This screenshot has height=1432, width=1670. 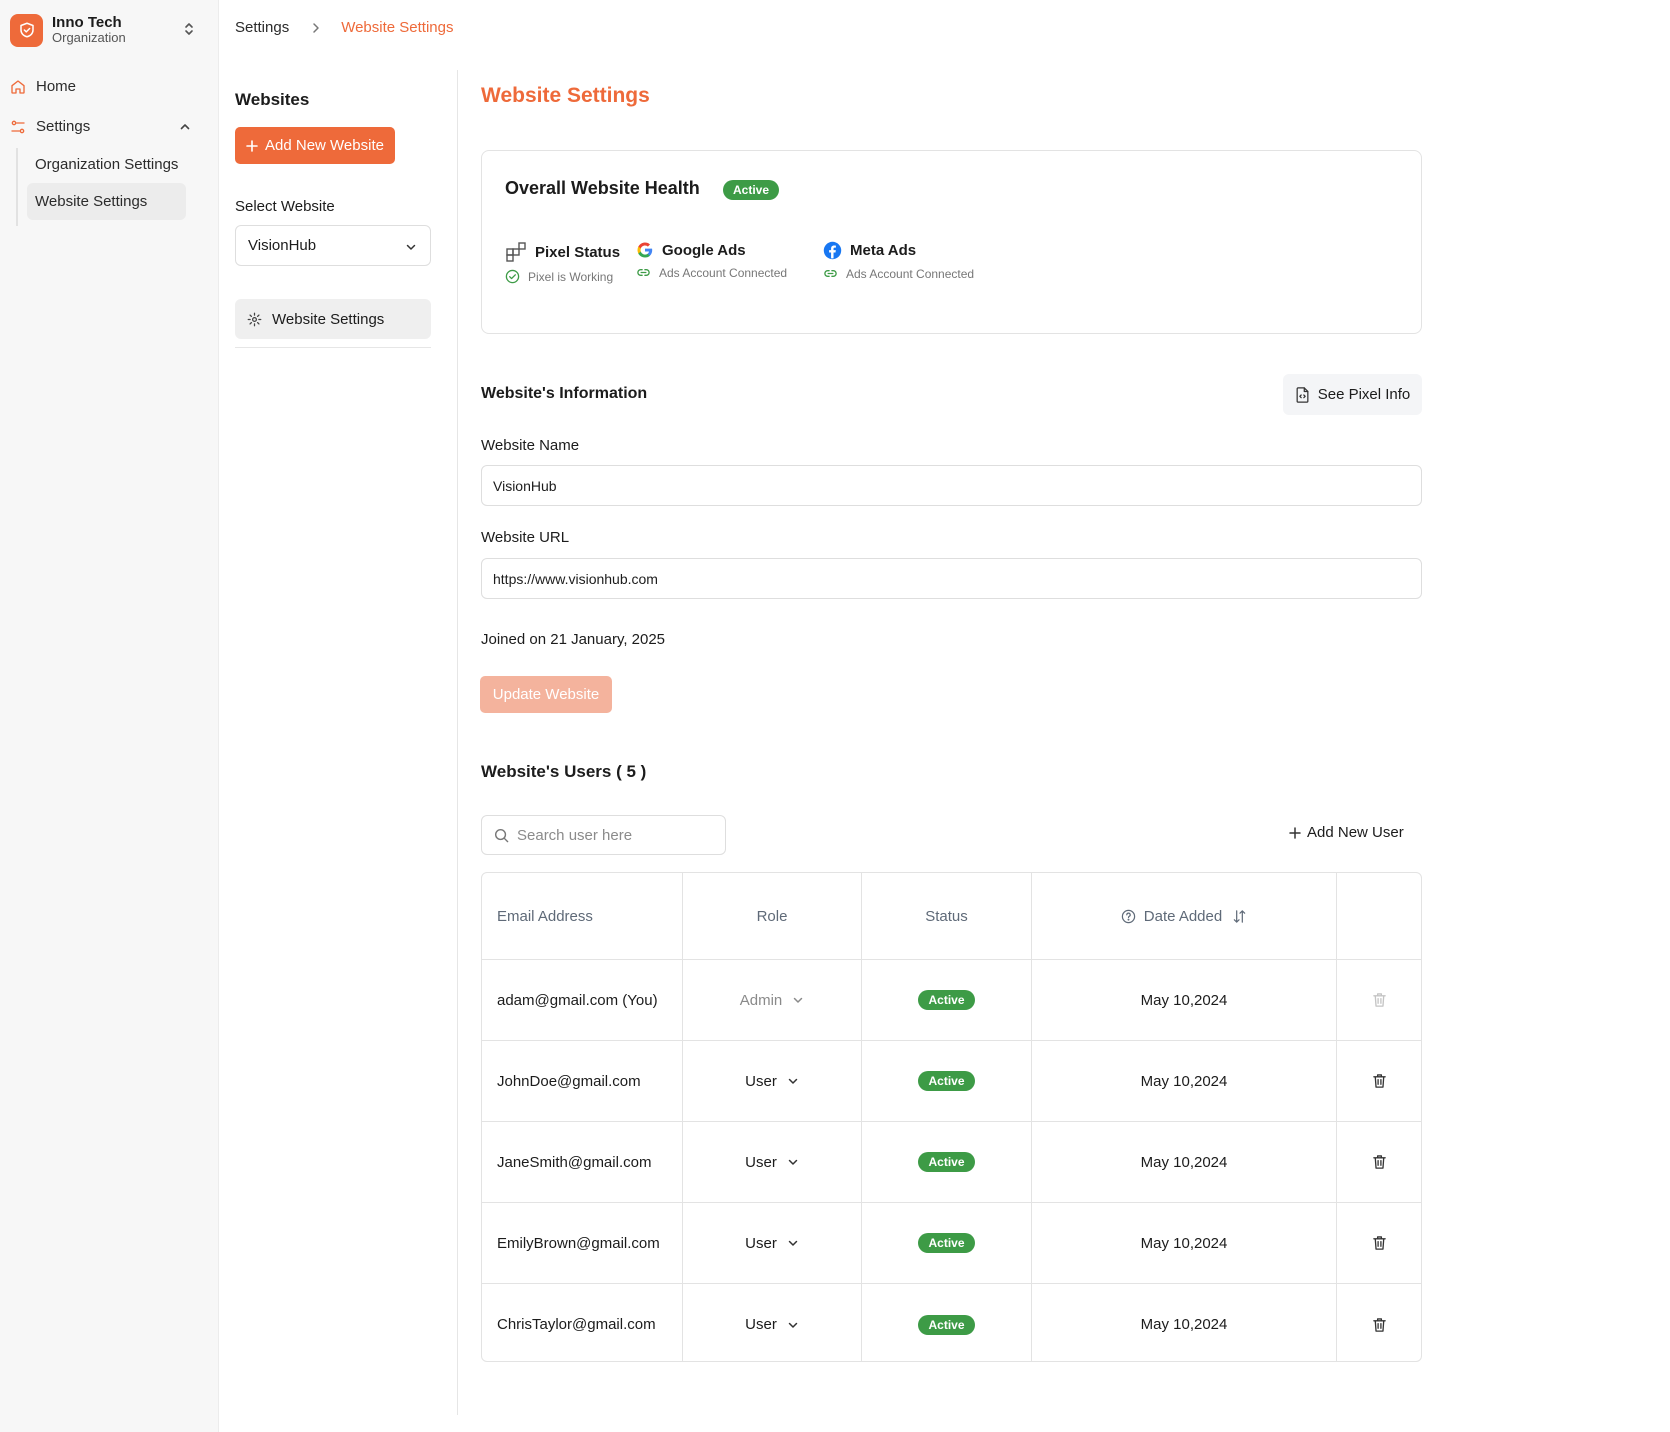 What do you see at coordinates (333, 245) in the screenshot?
I see `website-select: VisionHub` at bounding box center [333, 245].